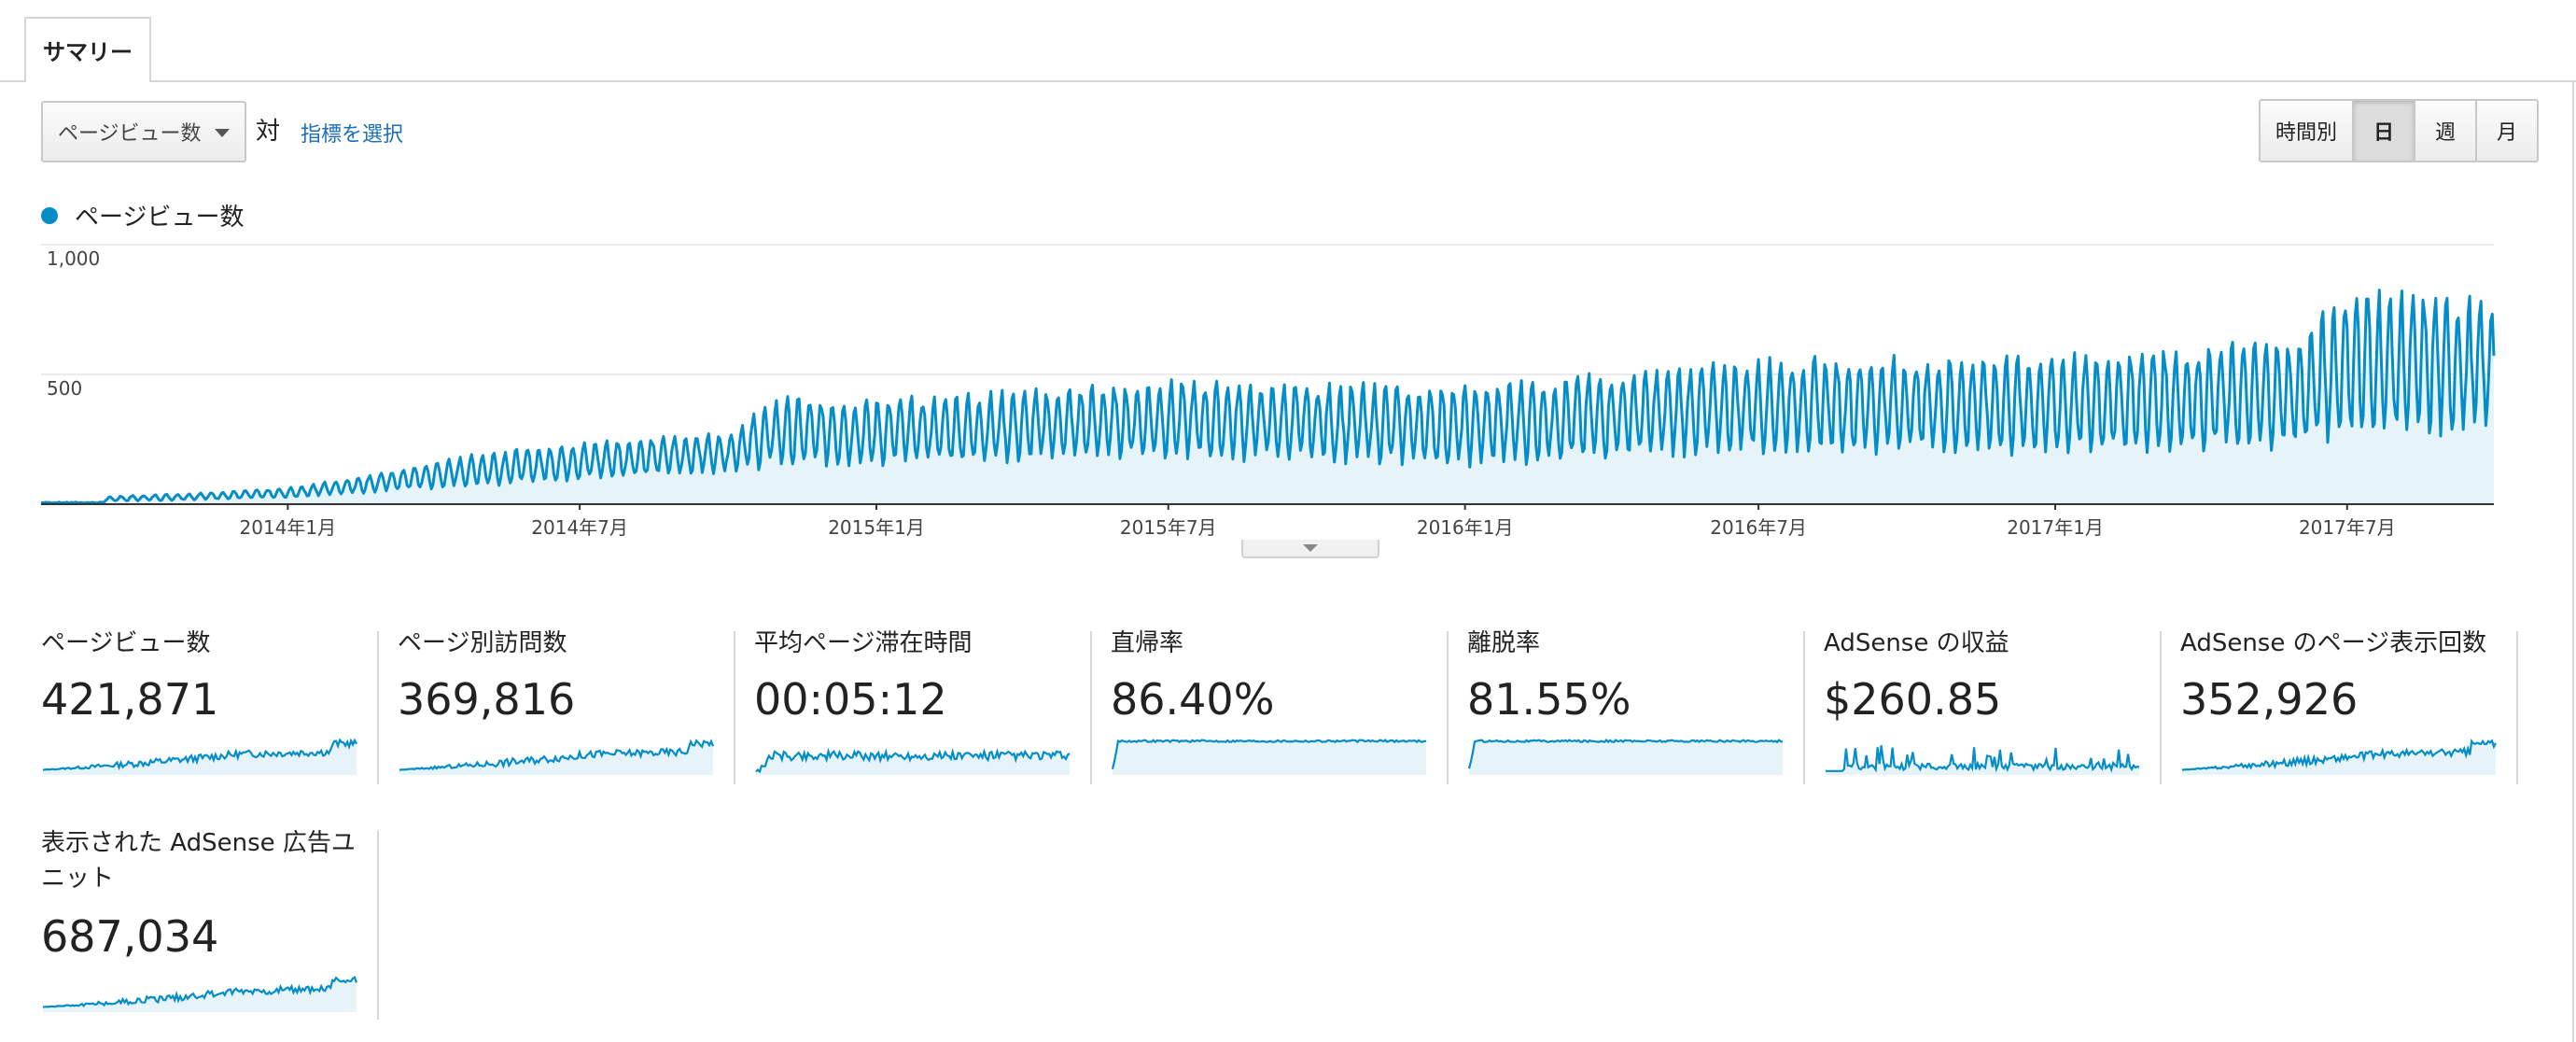 The image size is (2576, 1042). Describe the element at coordinates (487, 699) in the screenshot. I see `metric-value: 369,816` at that location.